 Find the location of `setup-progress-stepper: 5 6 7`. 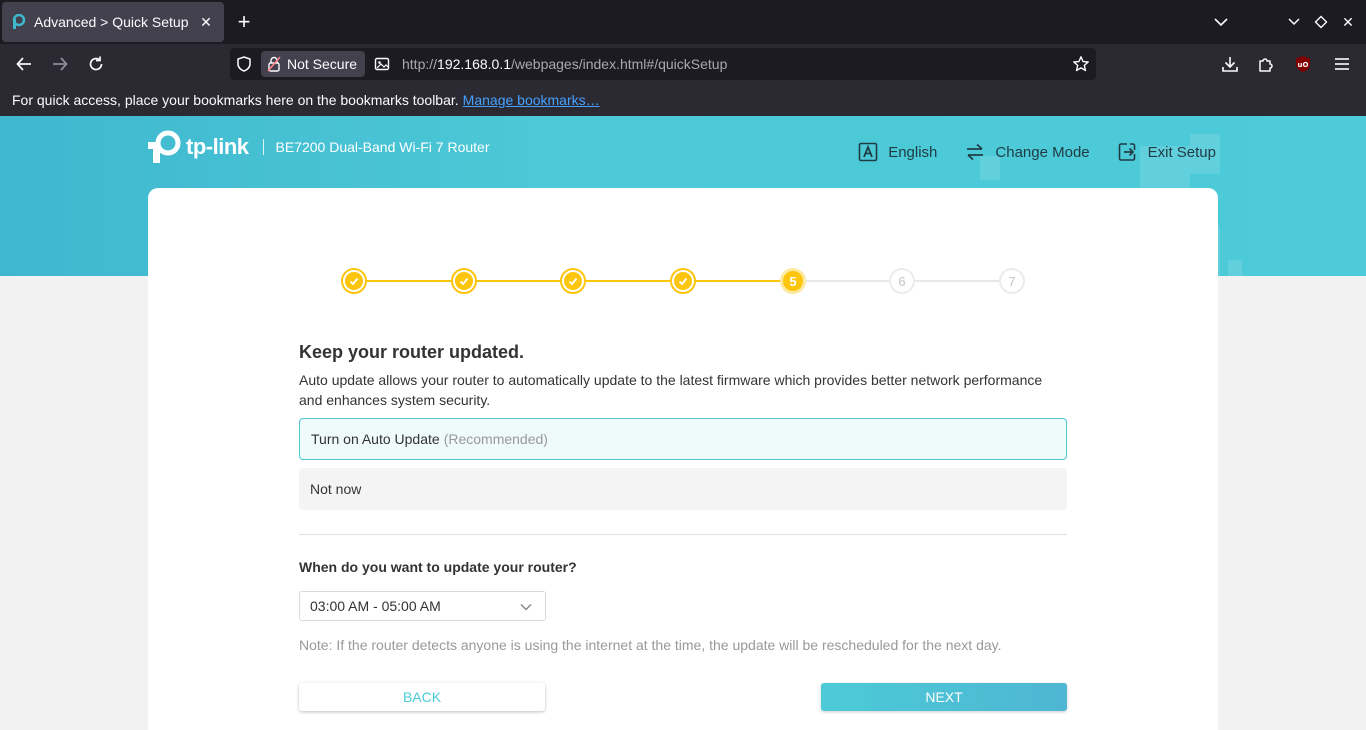

setup-progress-stepper: 5 6 7 is located at coordinates (686, 281).